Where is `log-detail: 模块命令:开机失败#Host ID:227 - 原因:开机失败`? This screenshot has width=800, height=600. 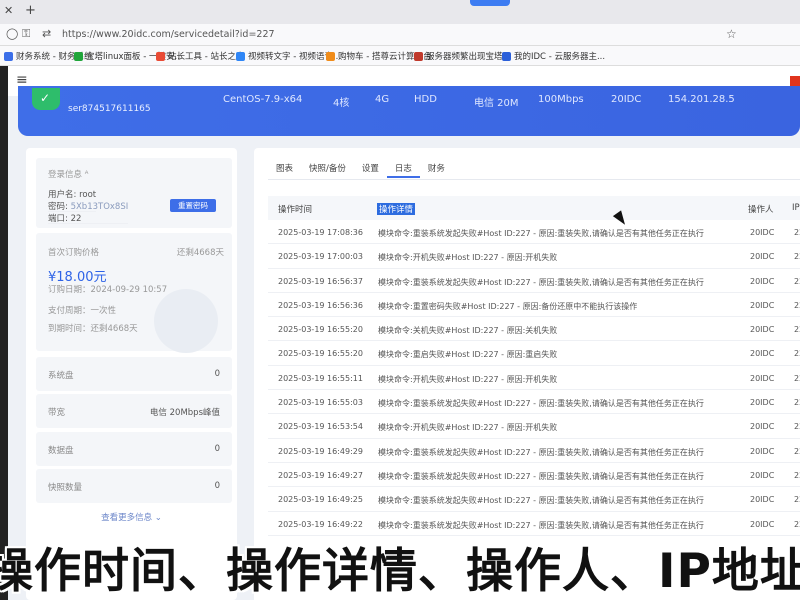
log-detail: 模块命令:开机失败#Host ID:227 - 原因:开机失败 is located at coordinates (468, 428).